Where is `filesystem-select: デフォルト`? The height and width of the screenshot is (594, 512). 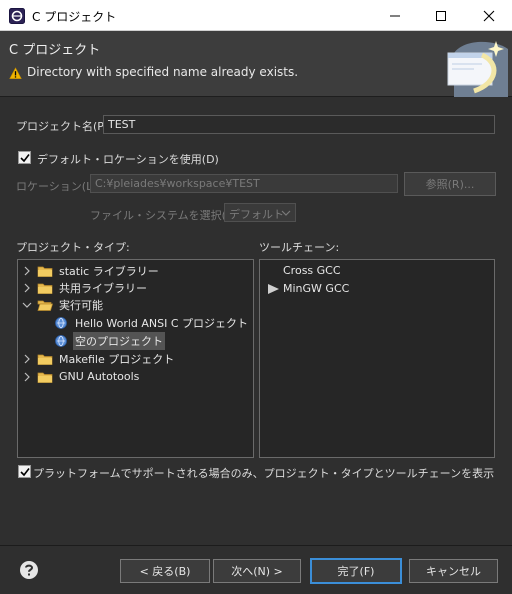 filesystem-select: デフォルト is located at coordinates (260, 212).